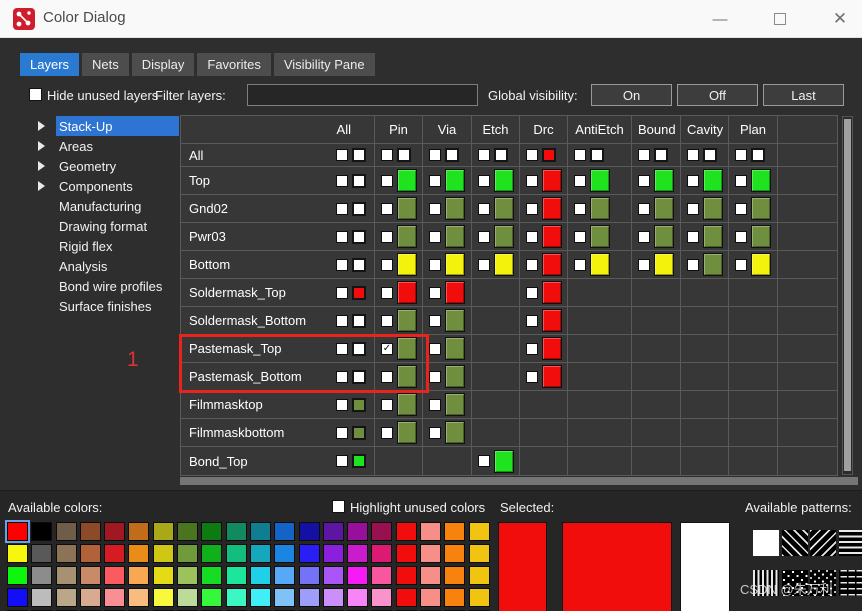  I want to click on pattern-swatch-hlines, so click(850, 543).